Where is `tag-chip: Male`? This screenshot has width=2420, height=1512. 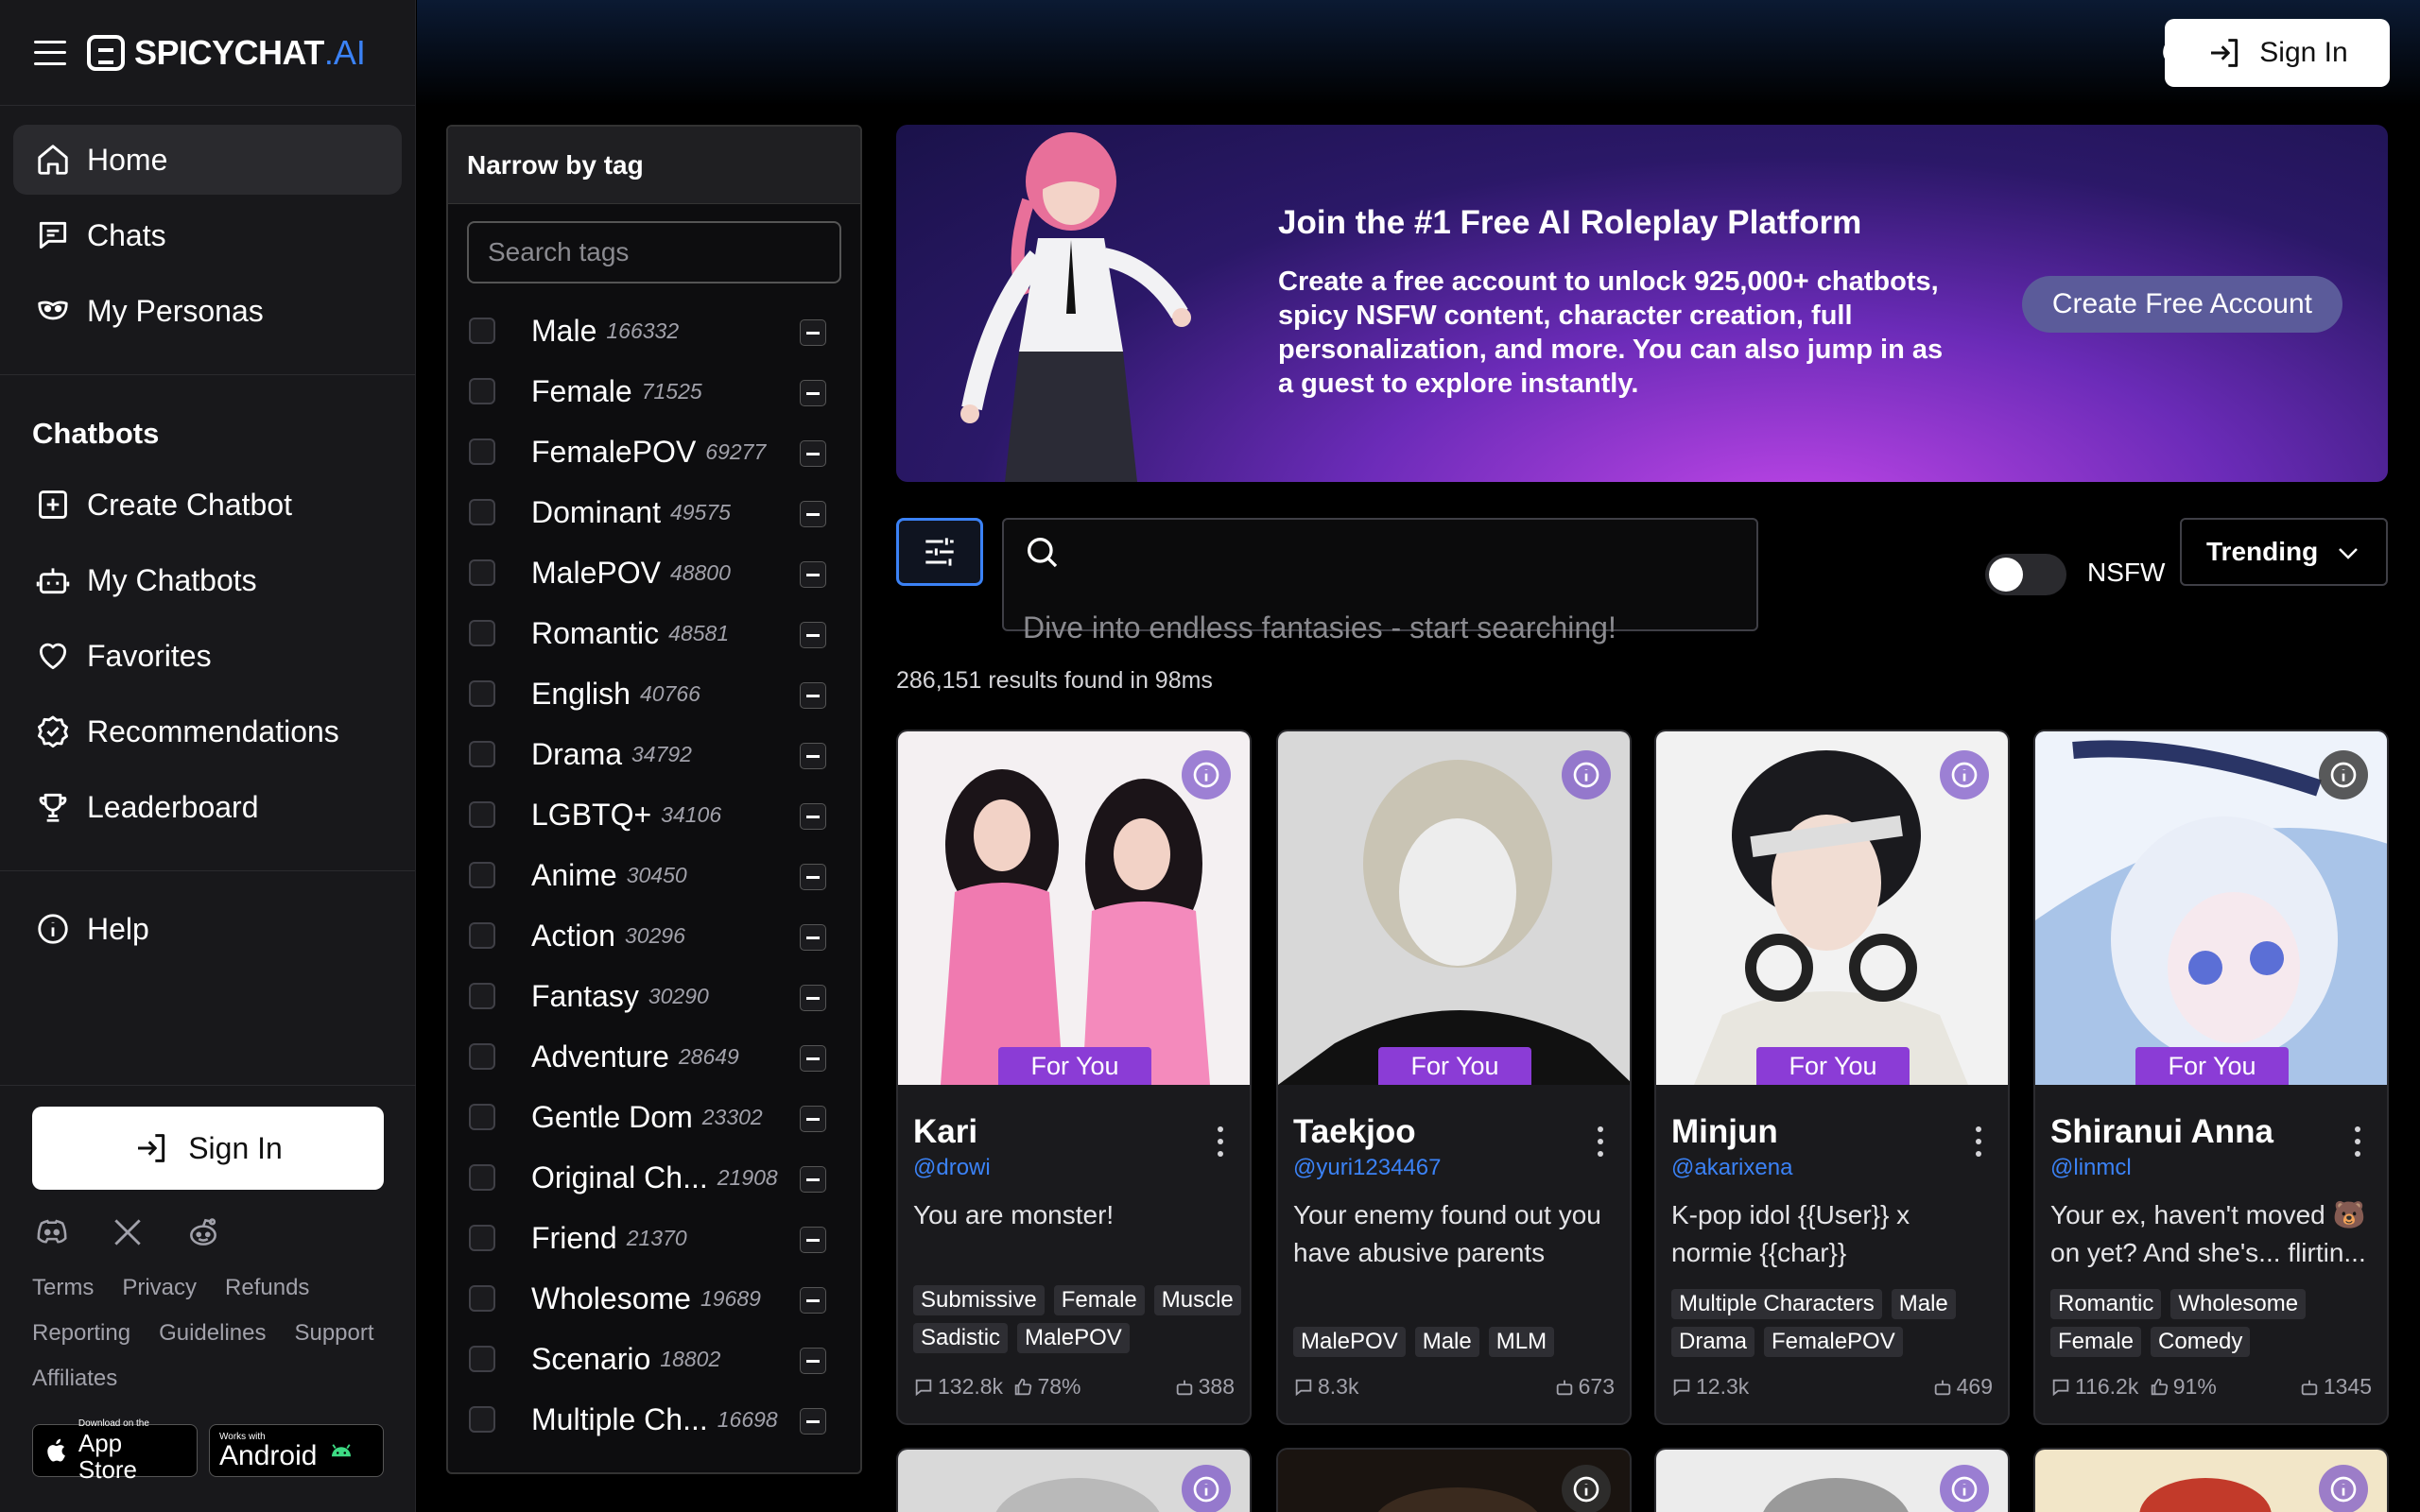
tag-chip: Male is located at coordinates (1446, 1342).